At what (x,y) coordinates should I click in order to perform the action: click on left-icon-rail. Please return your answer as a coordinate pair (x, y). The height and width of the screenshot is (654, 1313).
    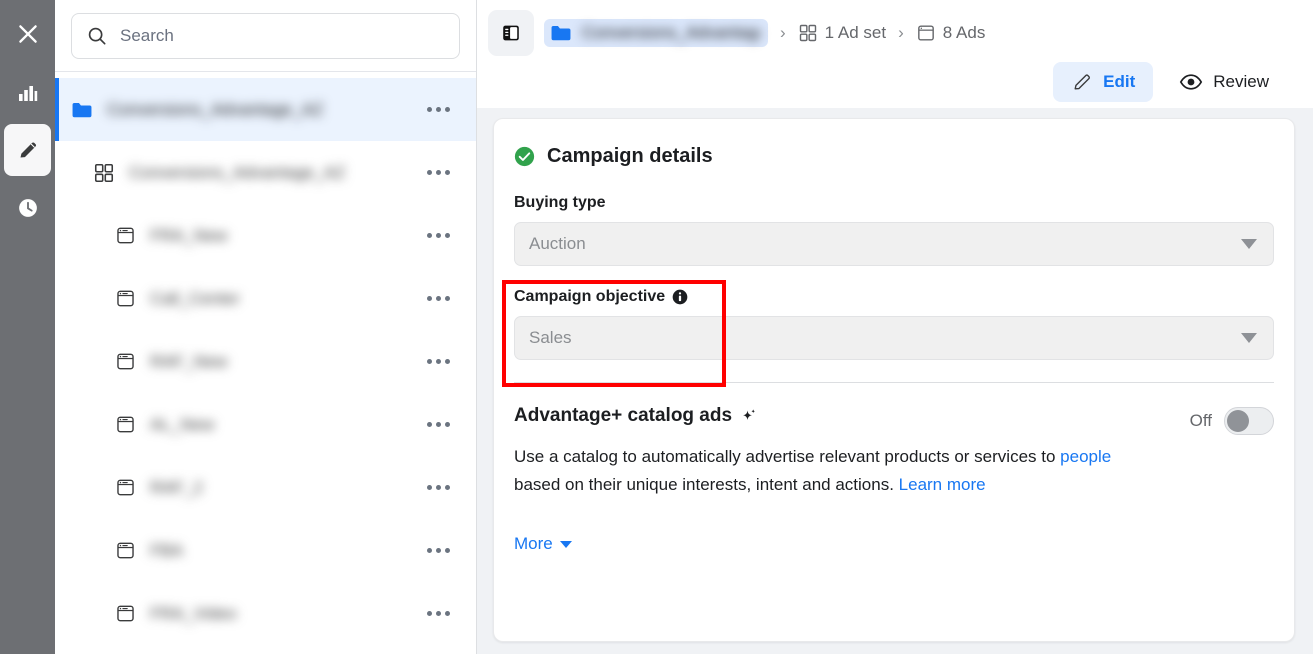
    Looking at the image, I should click on (27, 327).